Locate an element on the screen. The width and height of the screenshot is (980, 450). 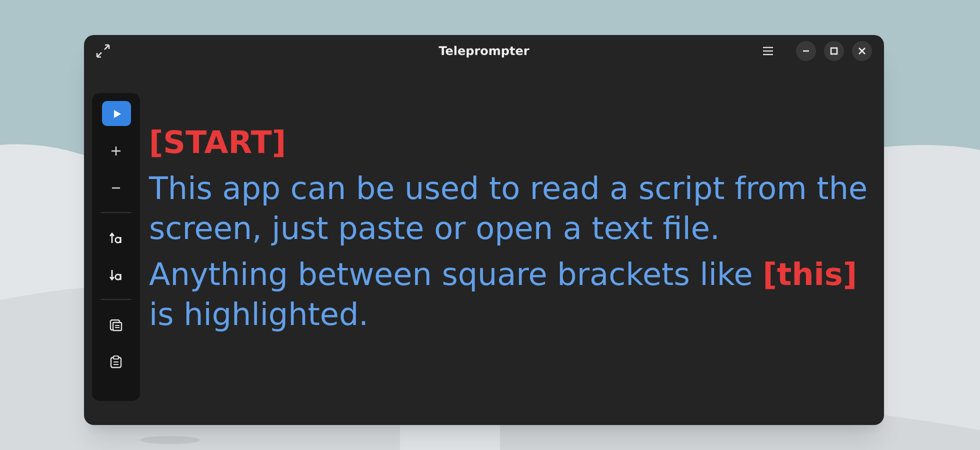
maximize-button is located at coordinates (834, 51).